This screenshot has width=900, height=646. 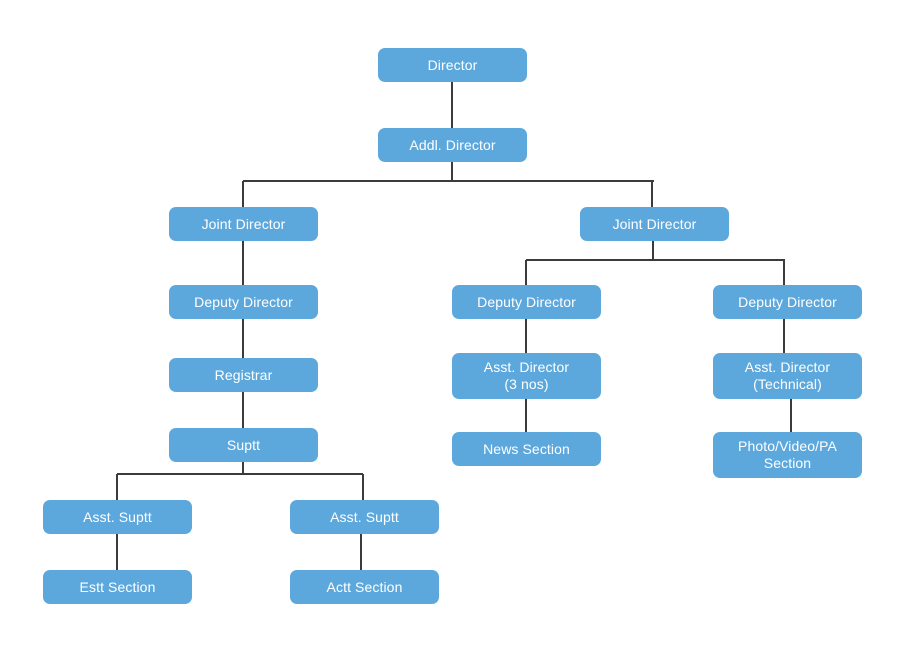 What do you see at coordinates (526, 449) in the screenshot?
I see `org-node-news_section: News Section` at bounding box center [526, 449].